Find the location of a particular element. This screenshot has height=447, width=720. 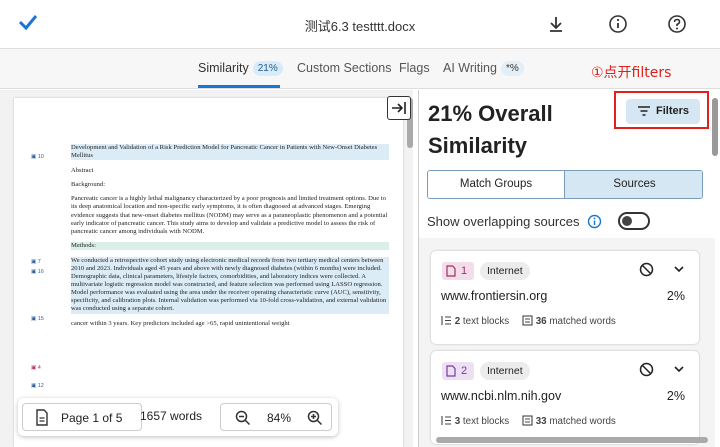

word-count: 1657 words is located at coordinates (171, 416).